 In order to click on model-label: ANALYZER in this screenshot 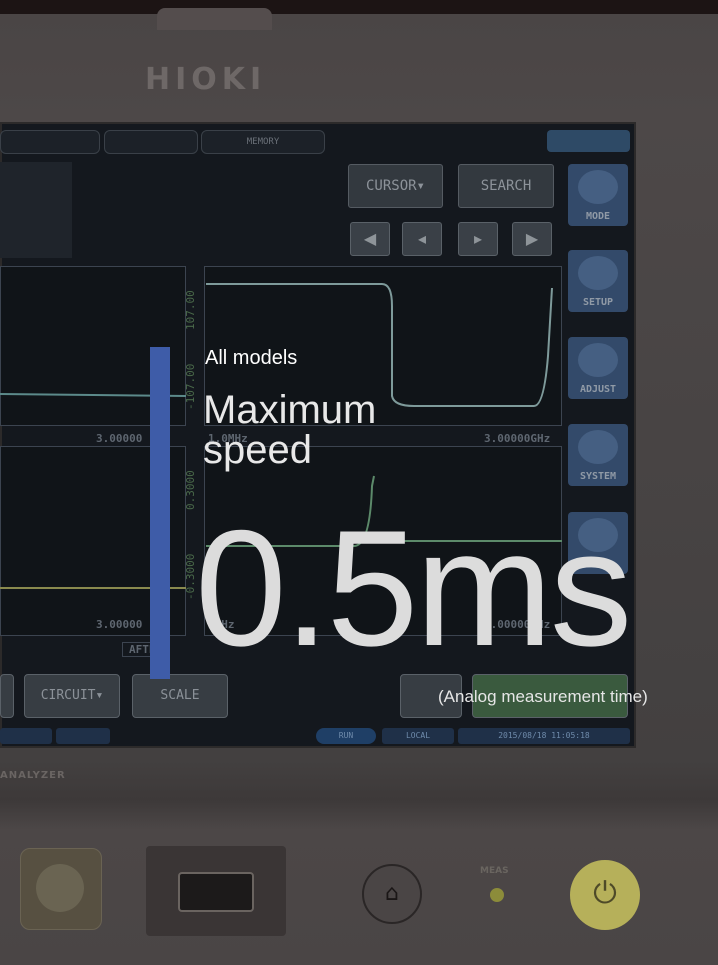, I will do `click(33, 775)`.